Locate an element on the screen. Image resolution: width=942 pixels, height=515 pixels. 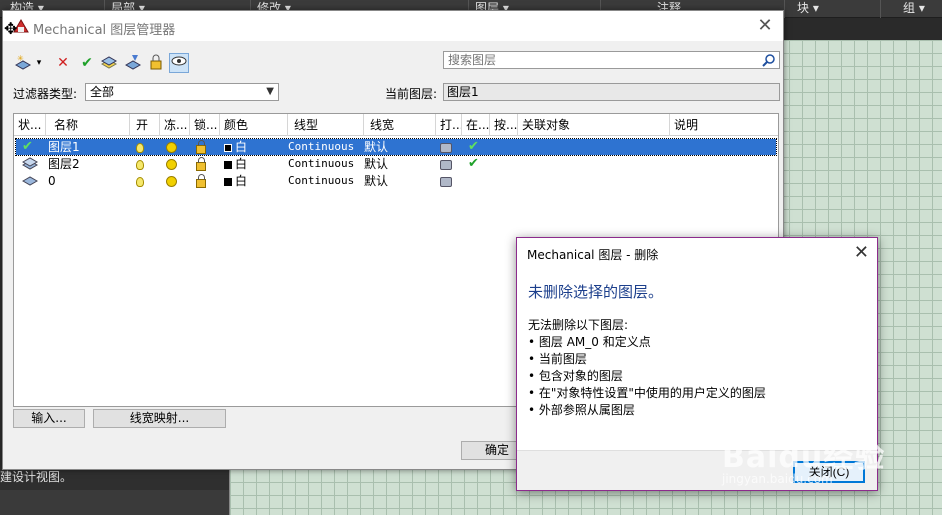
set-current-icon: ✔ is located at coordinates (87, 63).